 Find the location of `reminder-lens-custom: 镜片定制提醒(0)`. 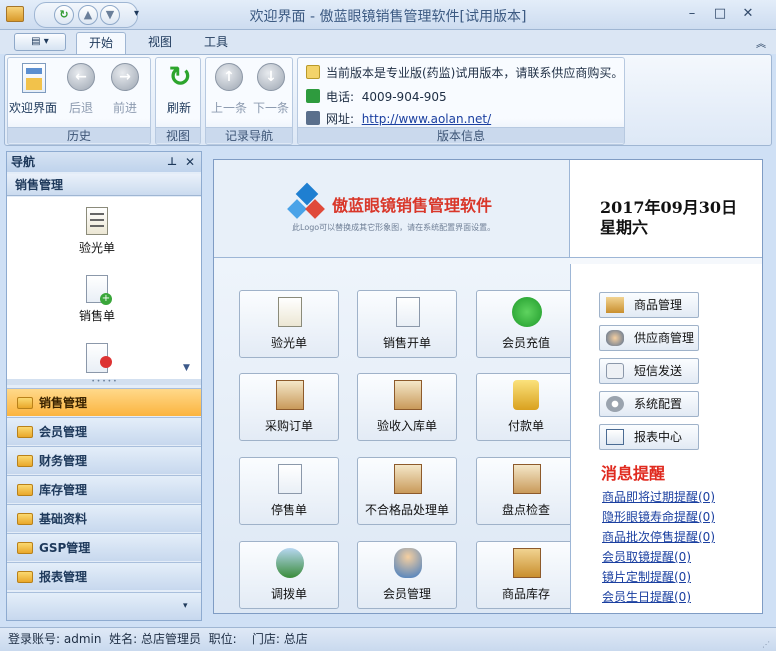

reminder-lens-custom: 镜片定制提醒(0) is located at coordinates (646, 576).